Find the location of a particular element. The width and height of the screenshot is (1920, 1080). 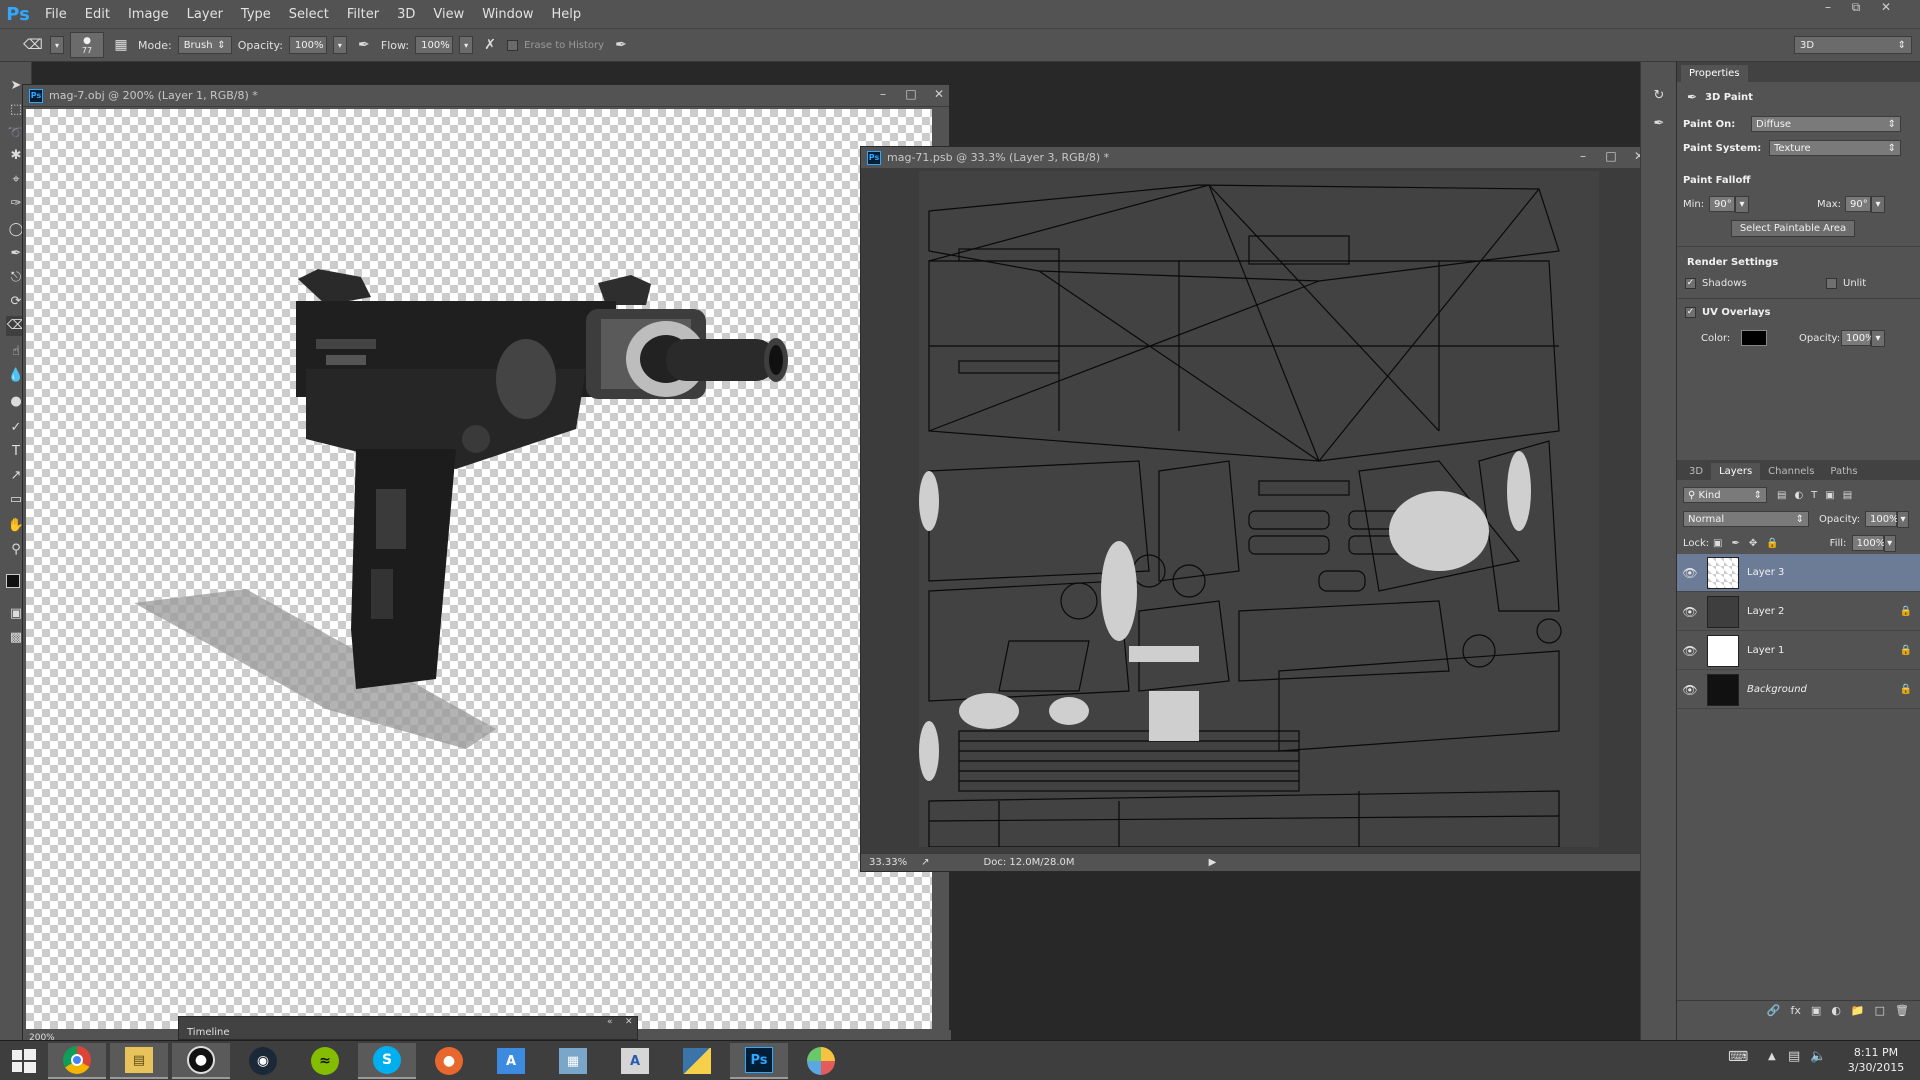

max-input: 90° is located at coordinates (1858, 204).